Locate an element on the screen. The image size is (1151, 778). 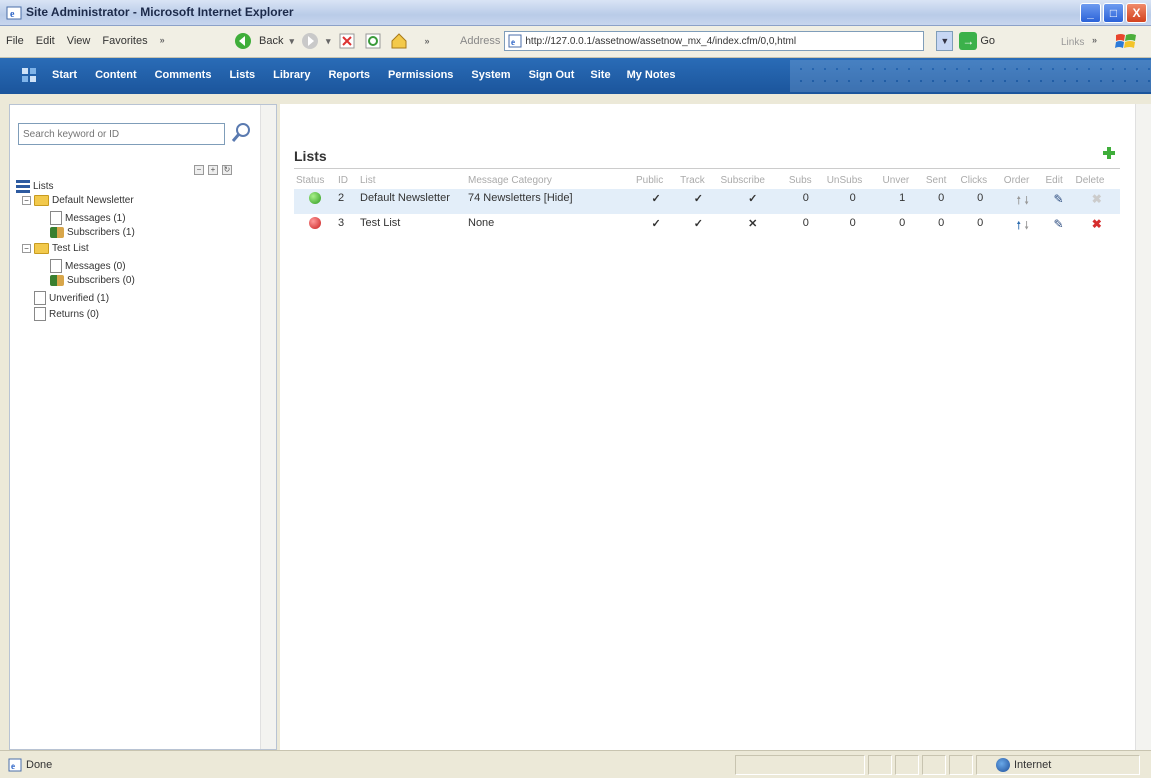
col-sent: Sent is located at coordinates (941, 180).